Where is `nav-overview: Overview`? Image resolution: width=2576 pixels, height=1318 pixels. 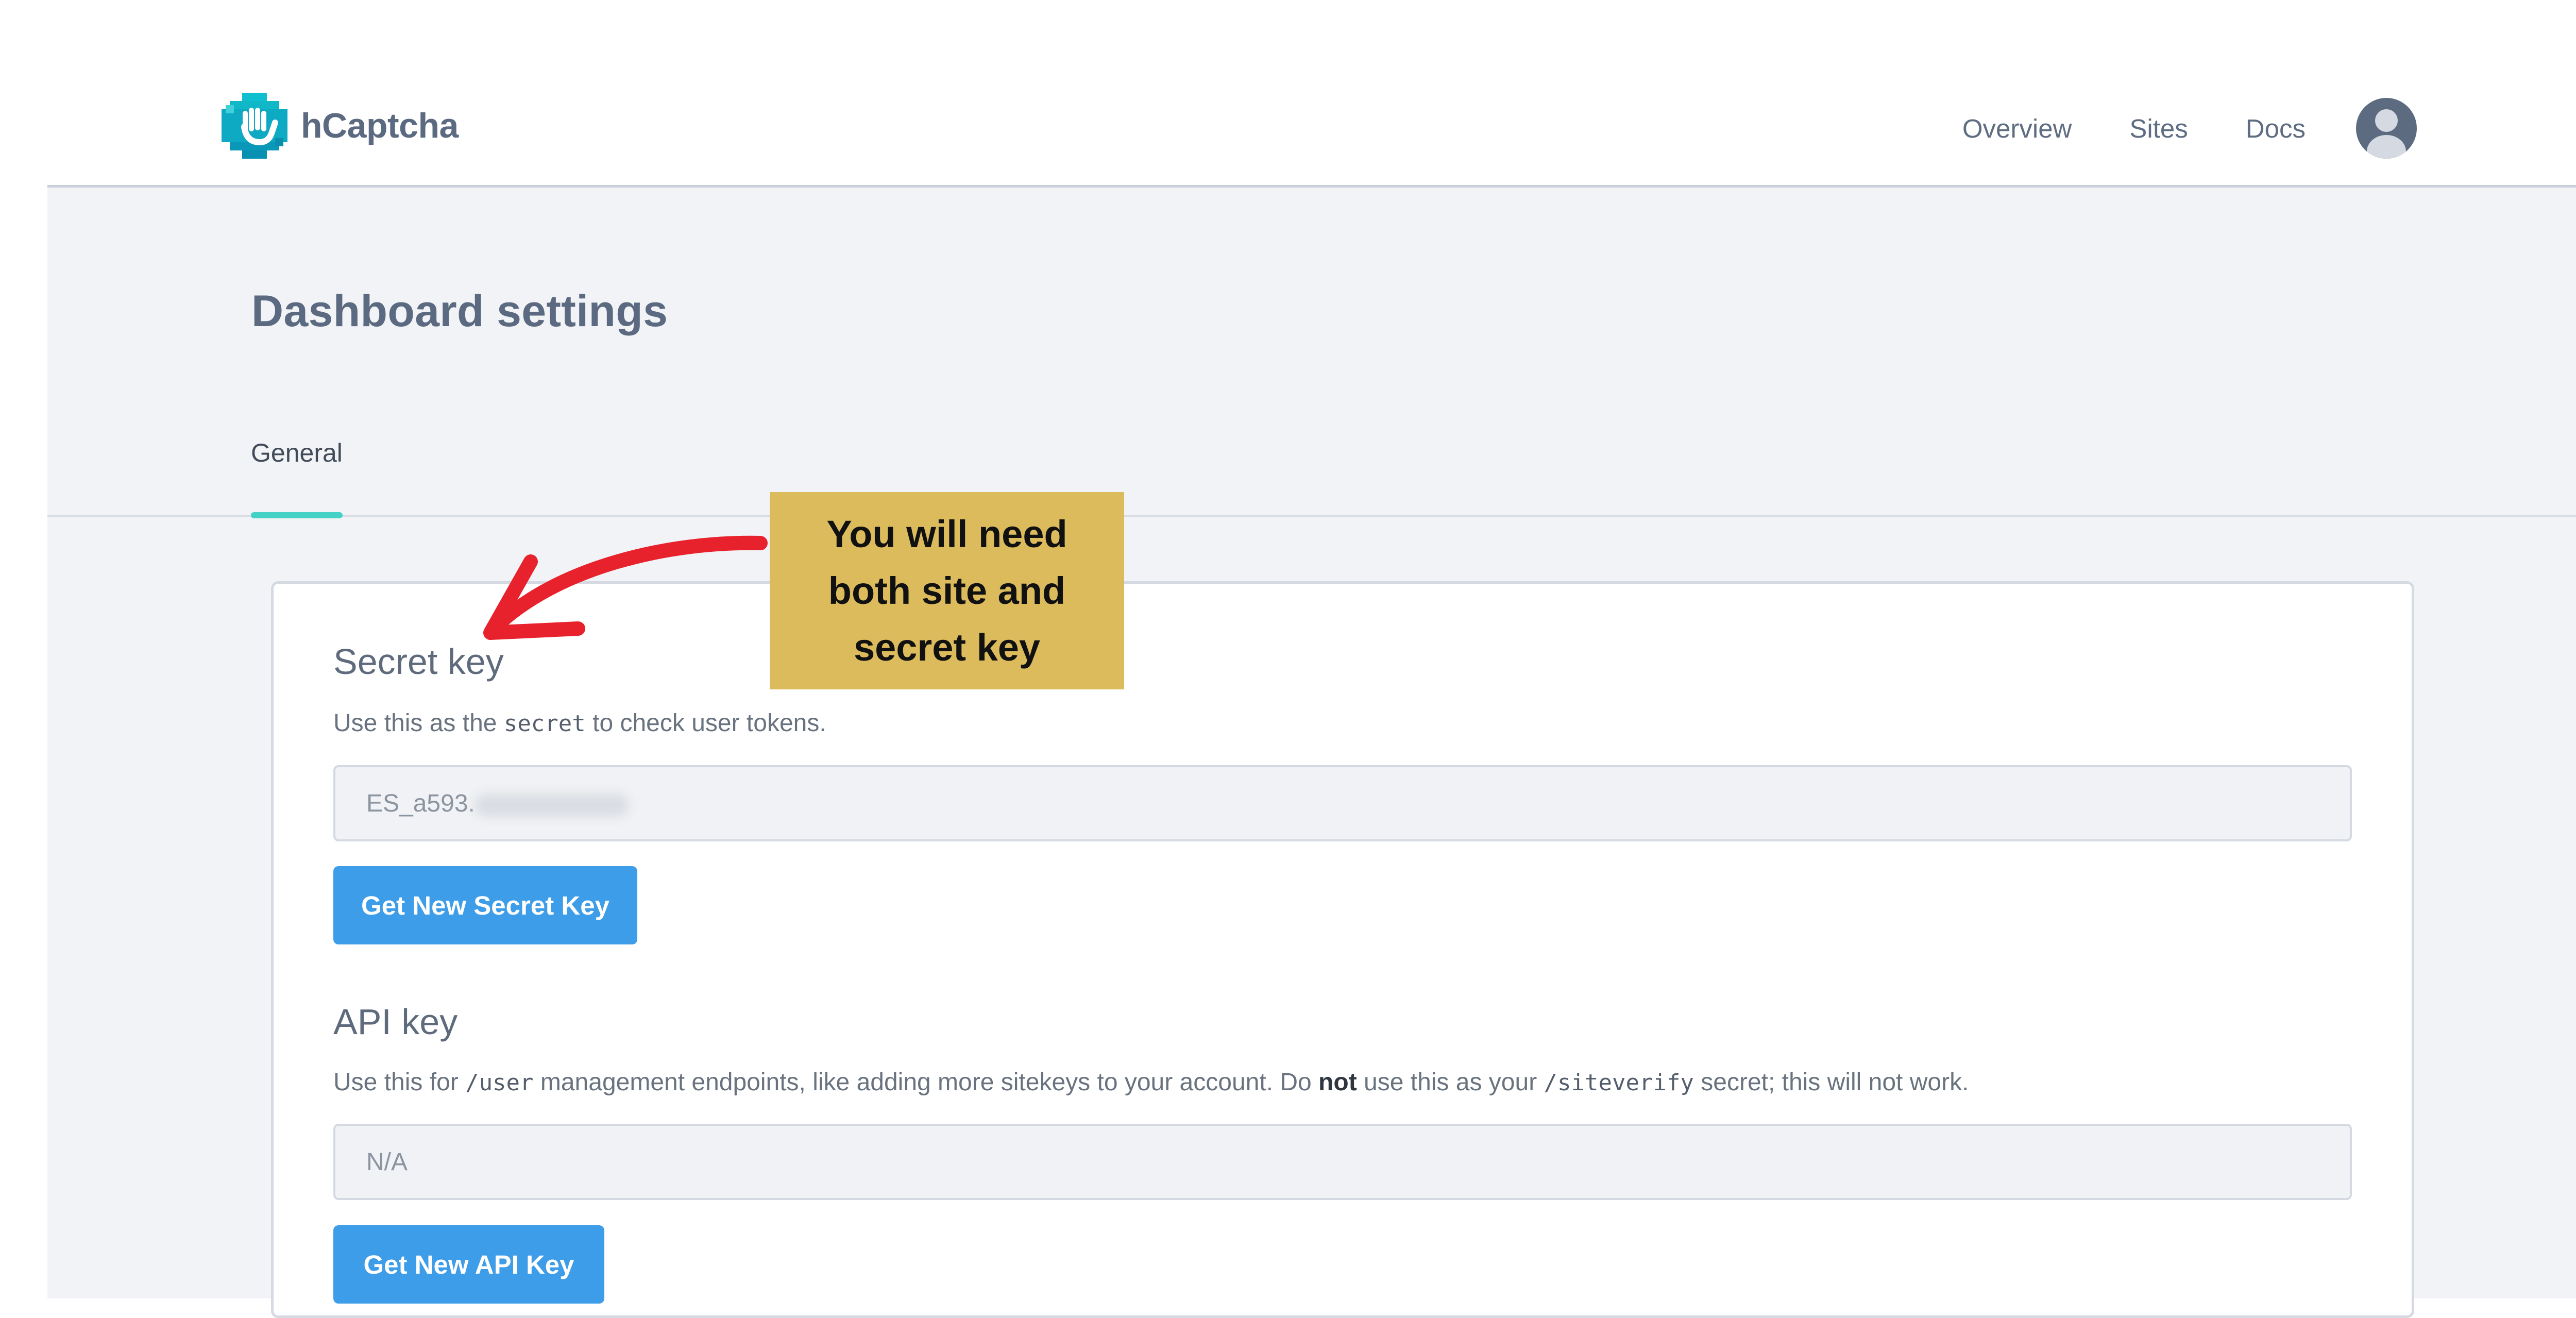 nav-overview: Overview is located at coordinates (2017, 129).